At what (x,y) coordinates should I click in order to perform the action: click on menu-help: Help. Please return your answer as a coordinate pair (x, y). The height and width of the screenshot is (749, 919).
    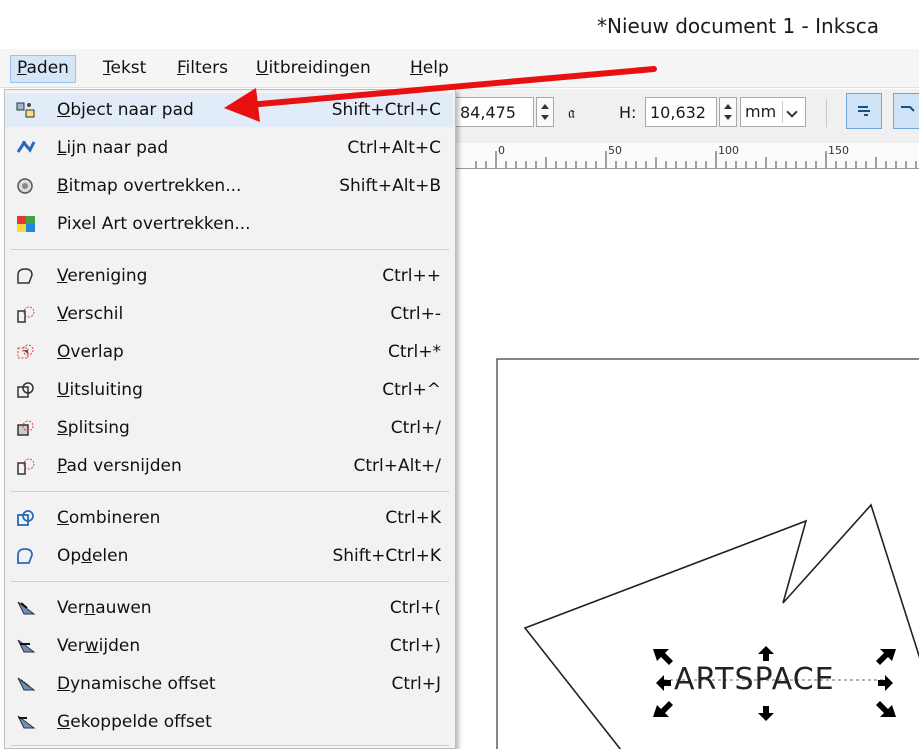
    Looking at the image, I should click on (429, 68).